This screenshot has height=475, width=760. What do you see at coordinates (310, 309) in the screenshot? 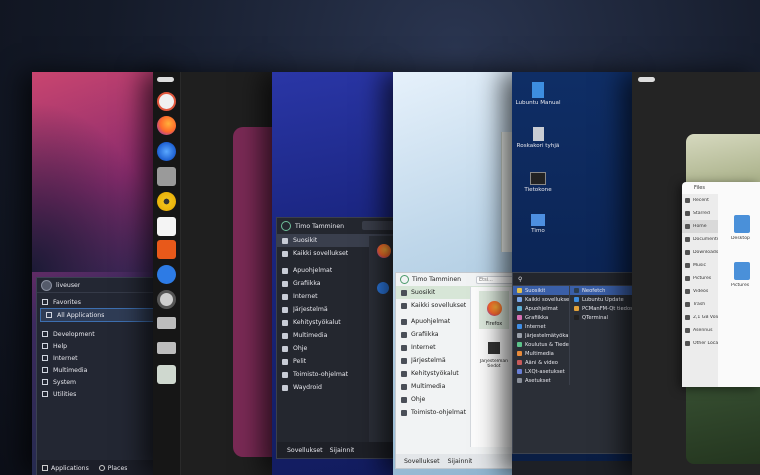
I see `list-item-label: Järjestelmä` at bounding box center [310, 309].